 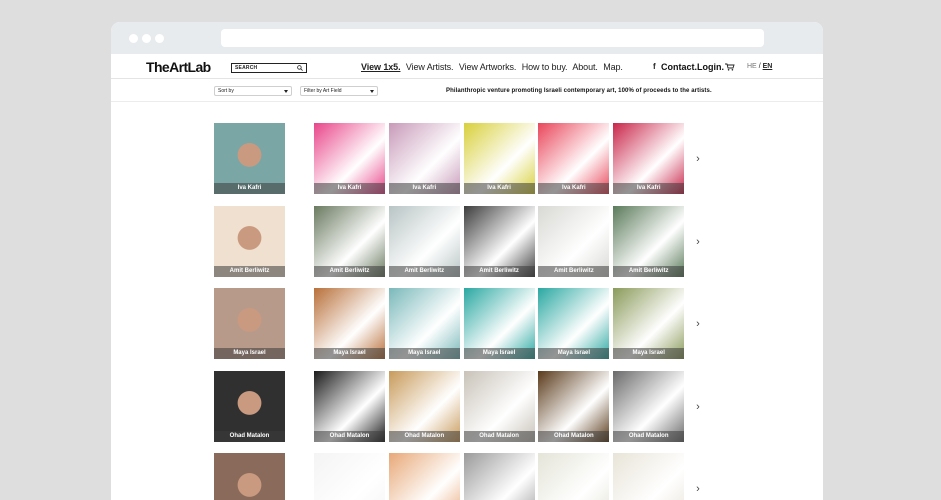 What do you see at coordinates (249, 353) in the screenshot?
I see `artist-name-caption: Maya Israel` at bounding box center [249, 353].